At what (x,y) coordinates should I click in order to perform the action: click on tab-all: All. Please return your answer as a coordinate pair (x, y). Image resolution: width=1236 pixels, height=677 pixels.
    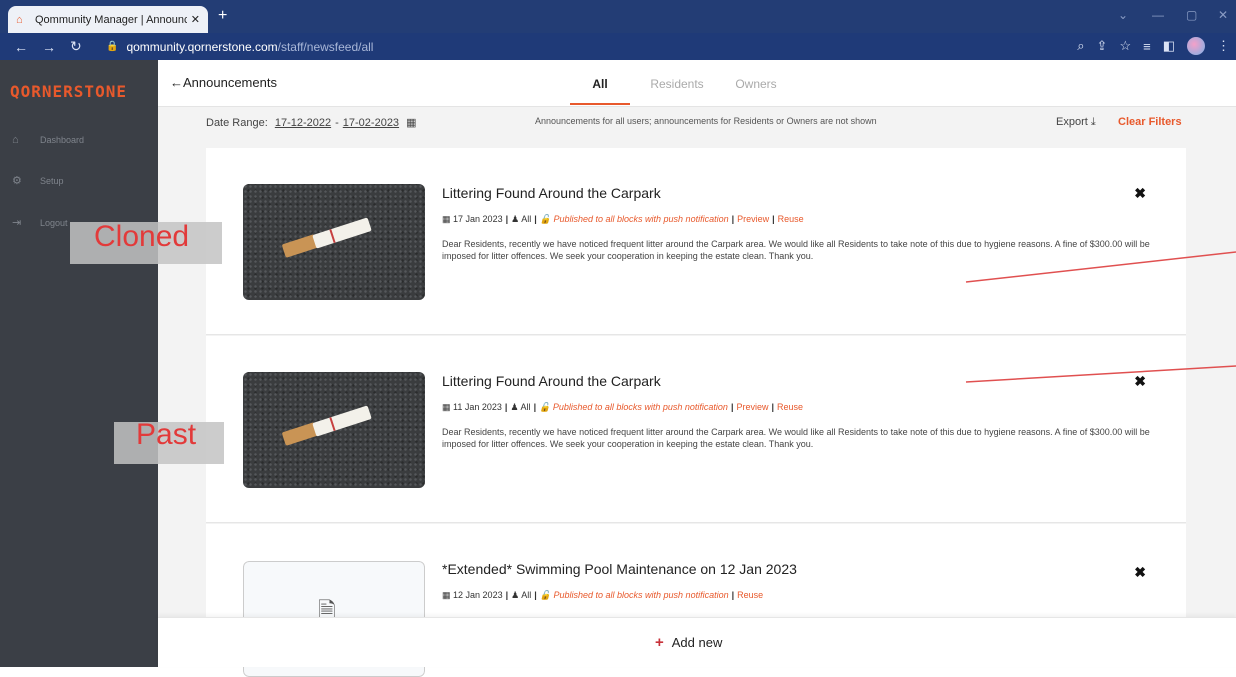
    Looking at the image, I should click on (600, 82).